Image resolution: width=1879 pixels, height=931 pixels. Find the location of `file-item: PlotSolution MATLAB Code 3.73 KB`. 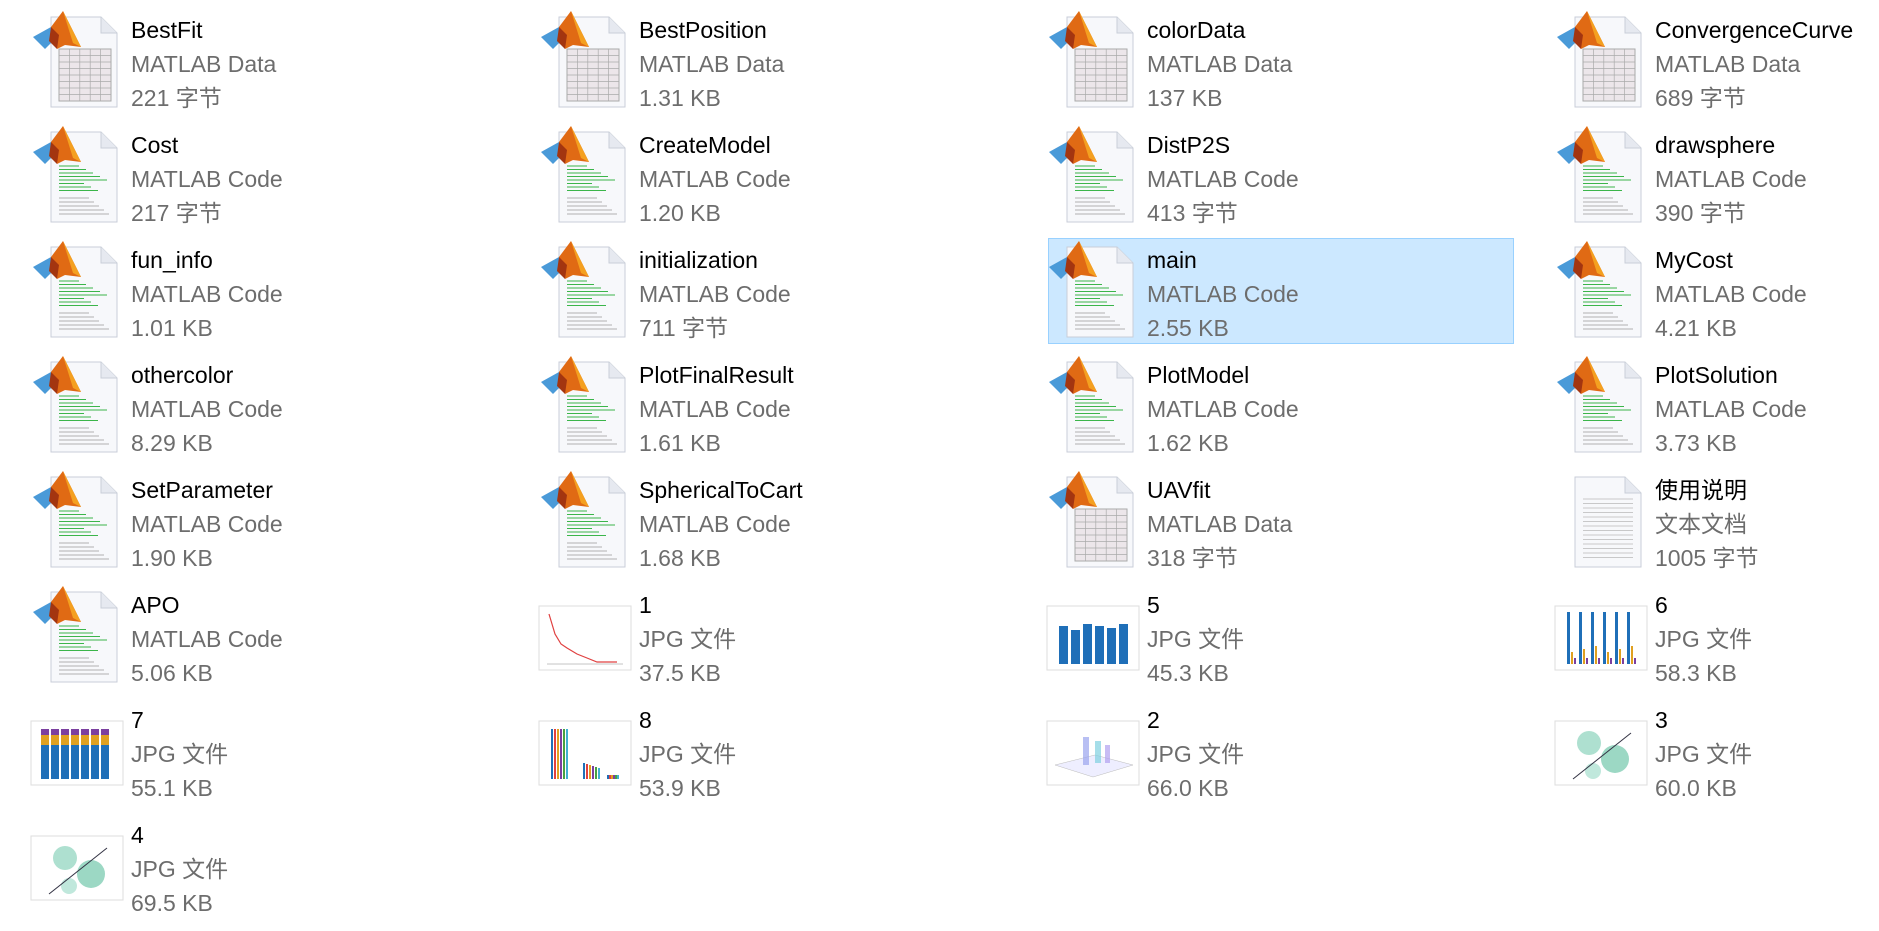

file-item: PlotSolution MATLAB Code 3.73 KB is located at coordinates (1717, 406).